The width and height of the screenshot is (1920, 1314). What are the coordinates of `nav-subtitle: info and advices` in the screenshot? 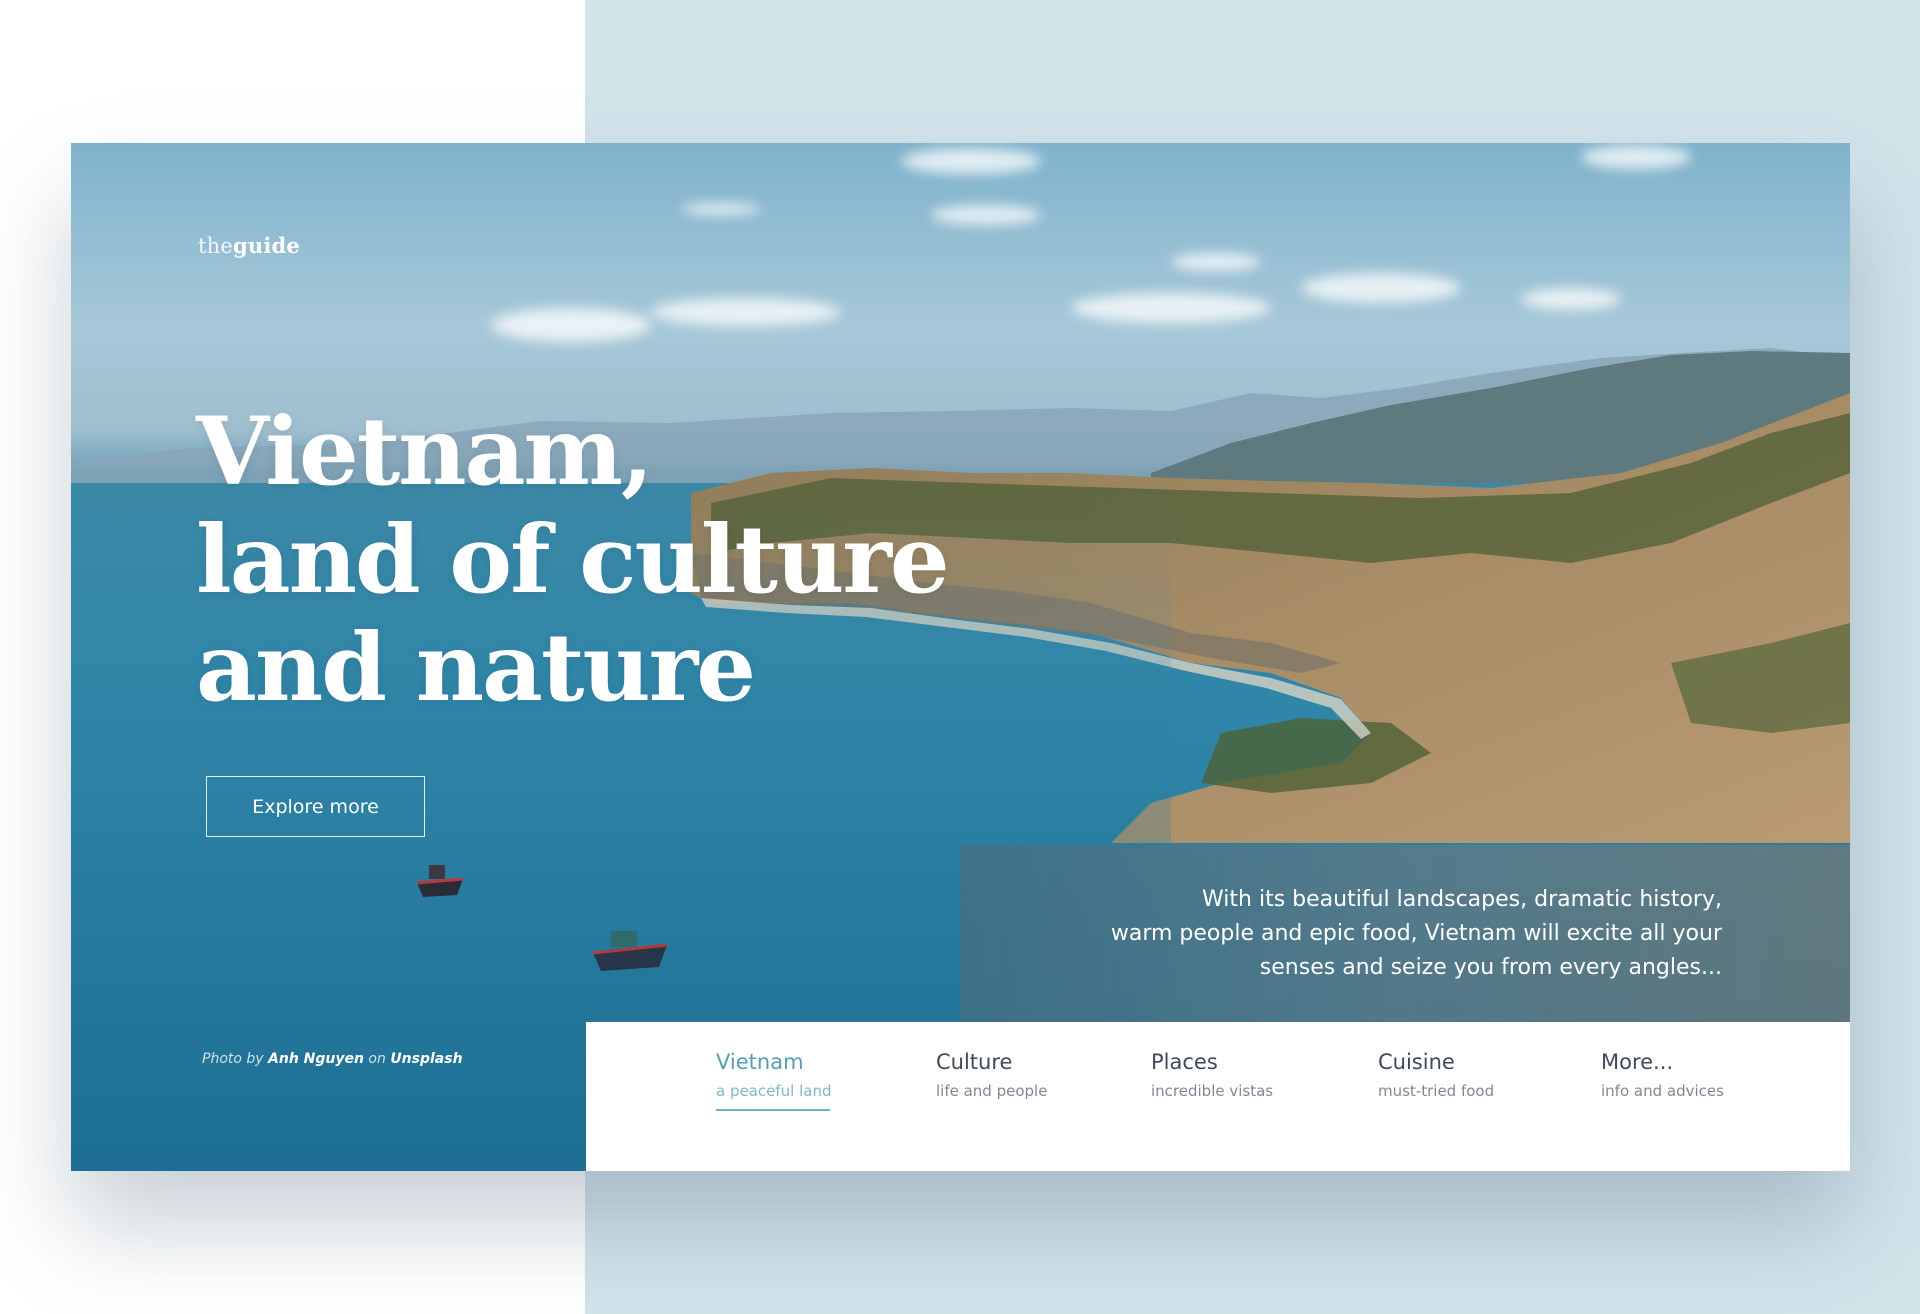 It's located at (1662, 1091).